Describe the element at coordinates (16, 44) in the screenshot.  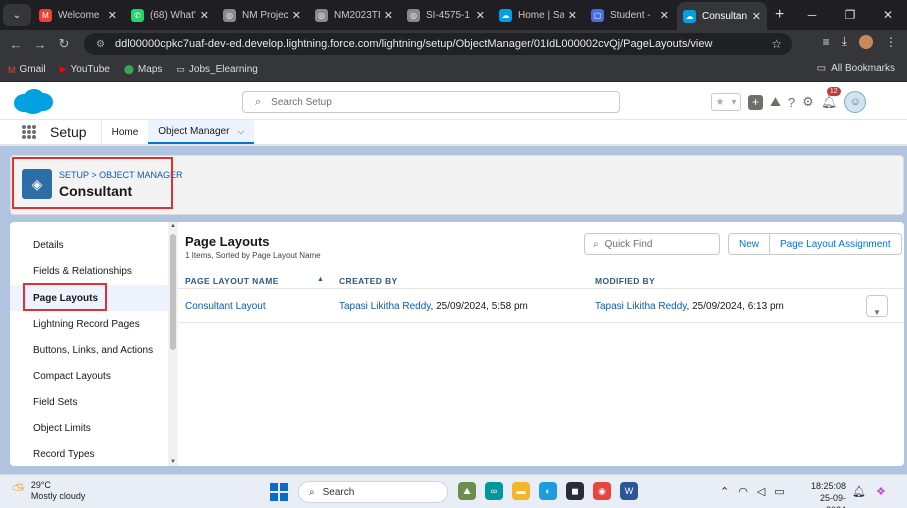
I see `back-icon: ←` at that location.